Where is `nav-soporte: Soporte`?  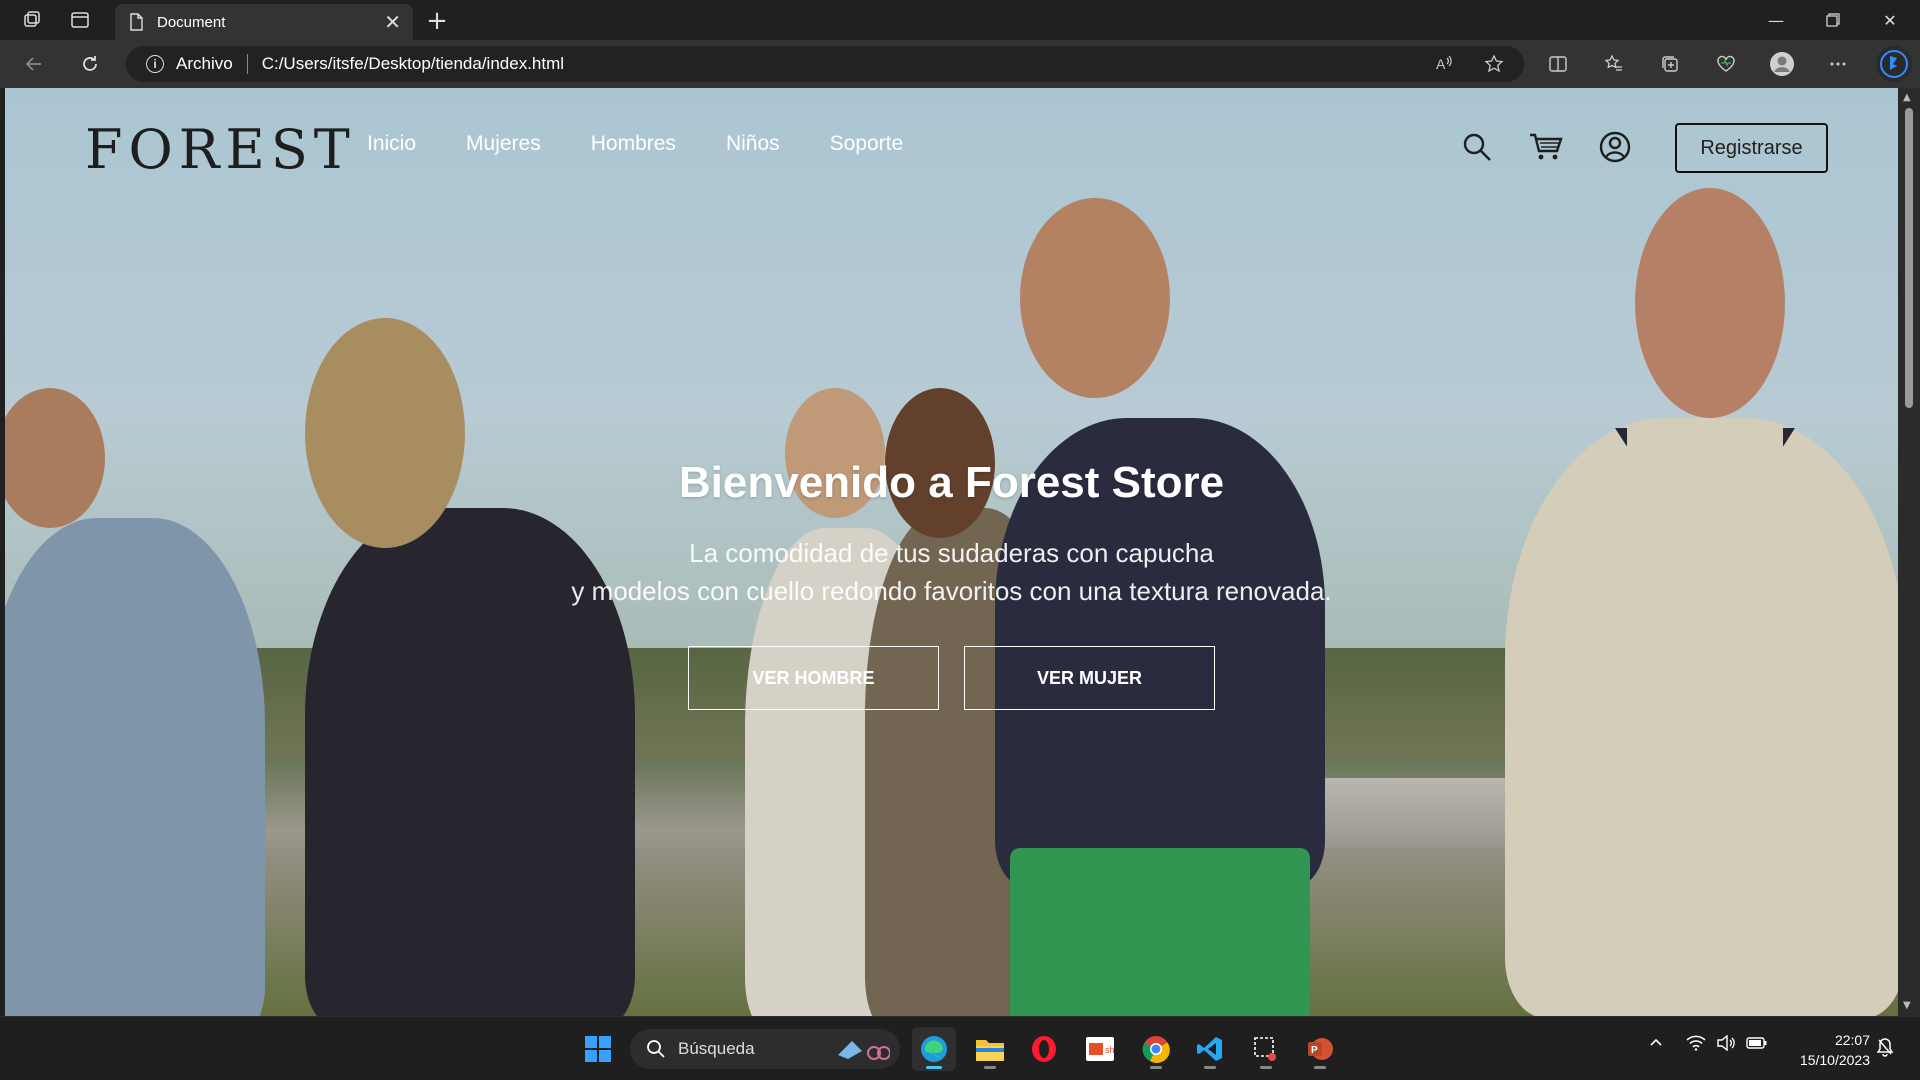 nav-soporte: Soporte is located at coordinates (867, 144).